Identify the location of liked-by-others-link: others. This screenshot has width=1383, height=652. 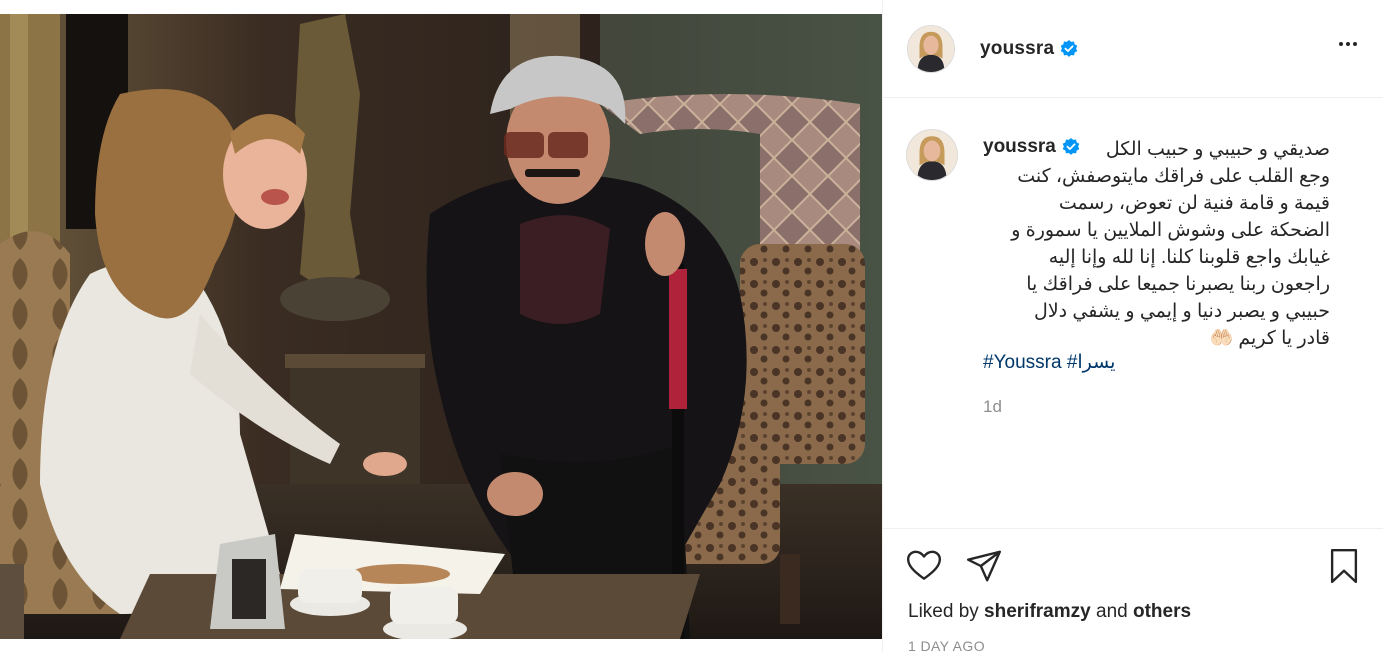
(1162, 611).